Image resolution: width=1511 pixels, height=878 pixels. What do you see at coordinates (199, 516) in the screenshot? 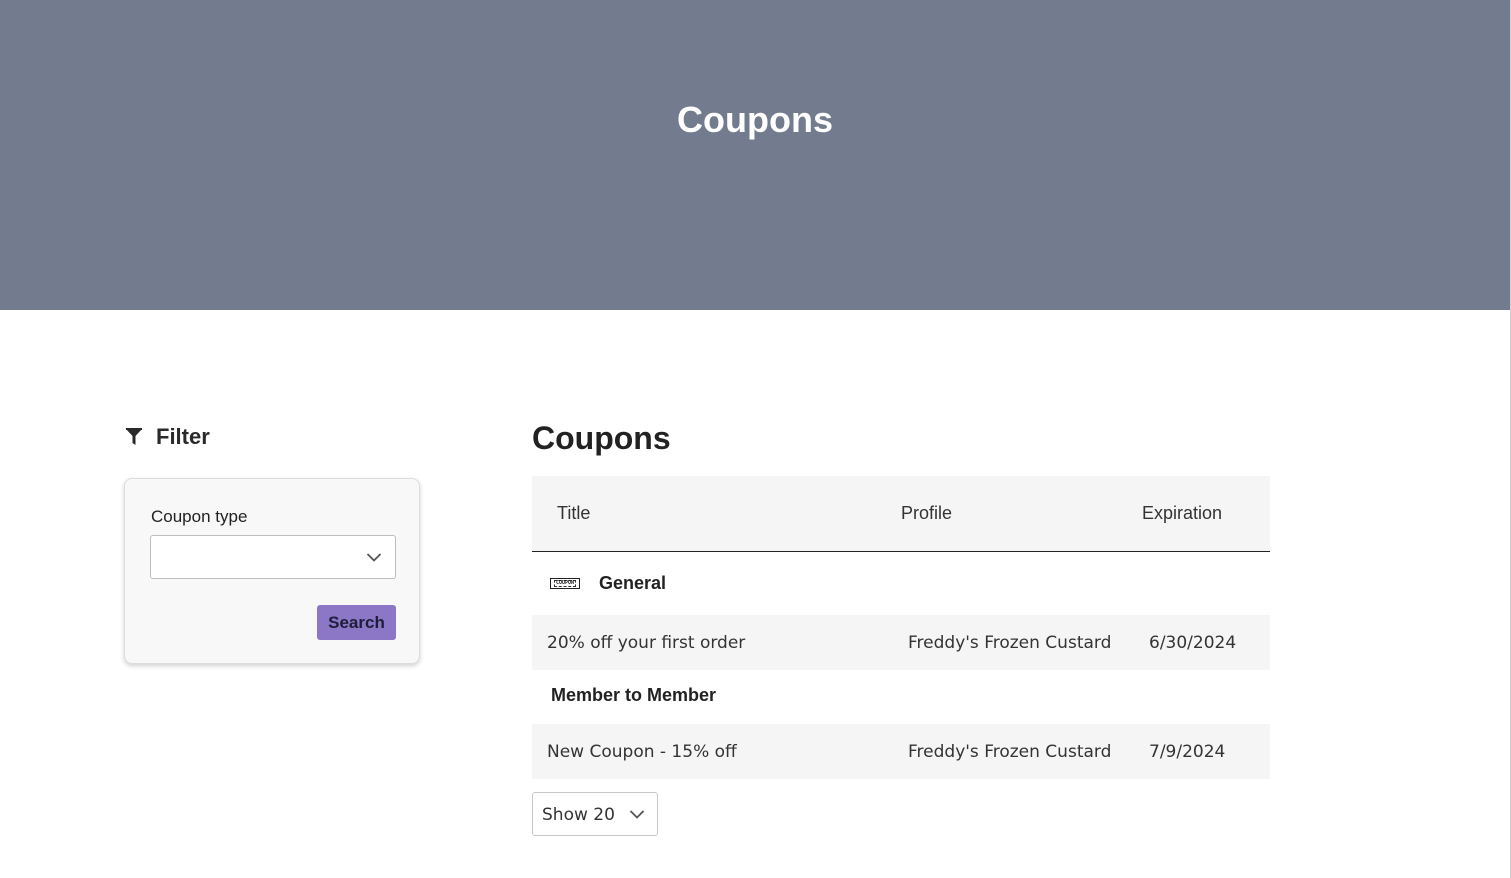
I see `coupon-type-label: Coupon type` at bounding box center [199, 516].